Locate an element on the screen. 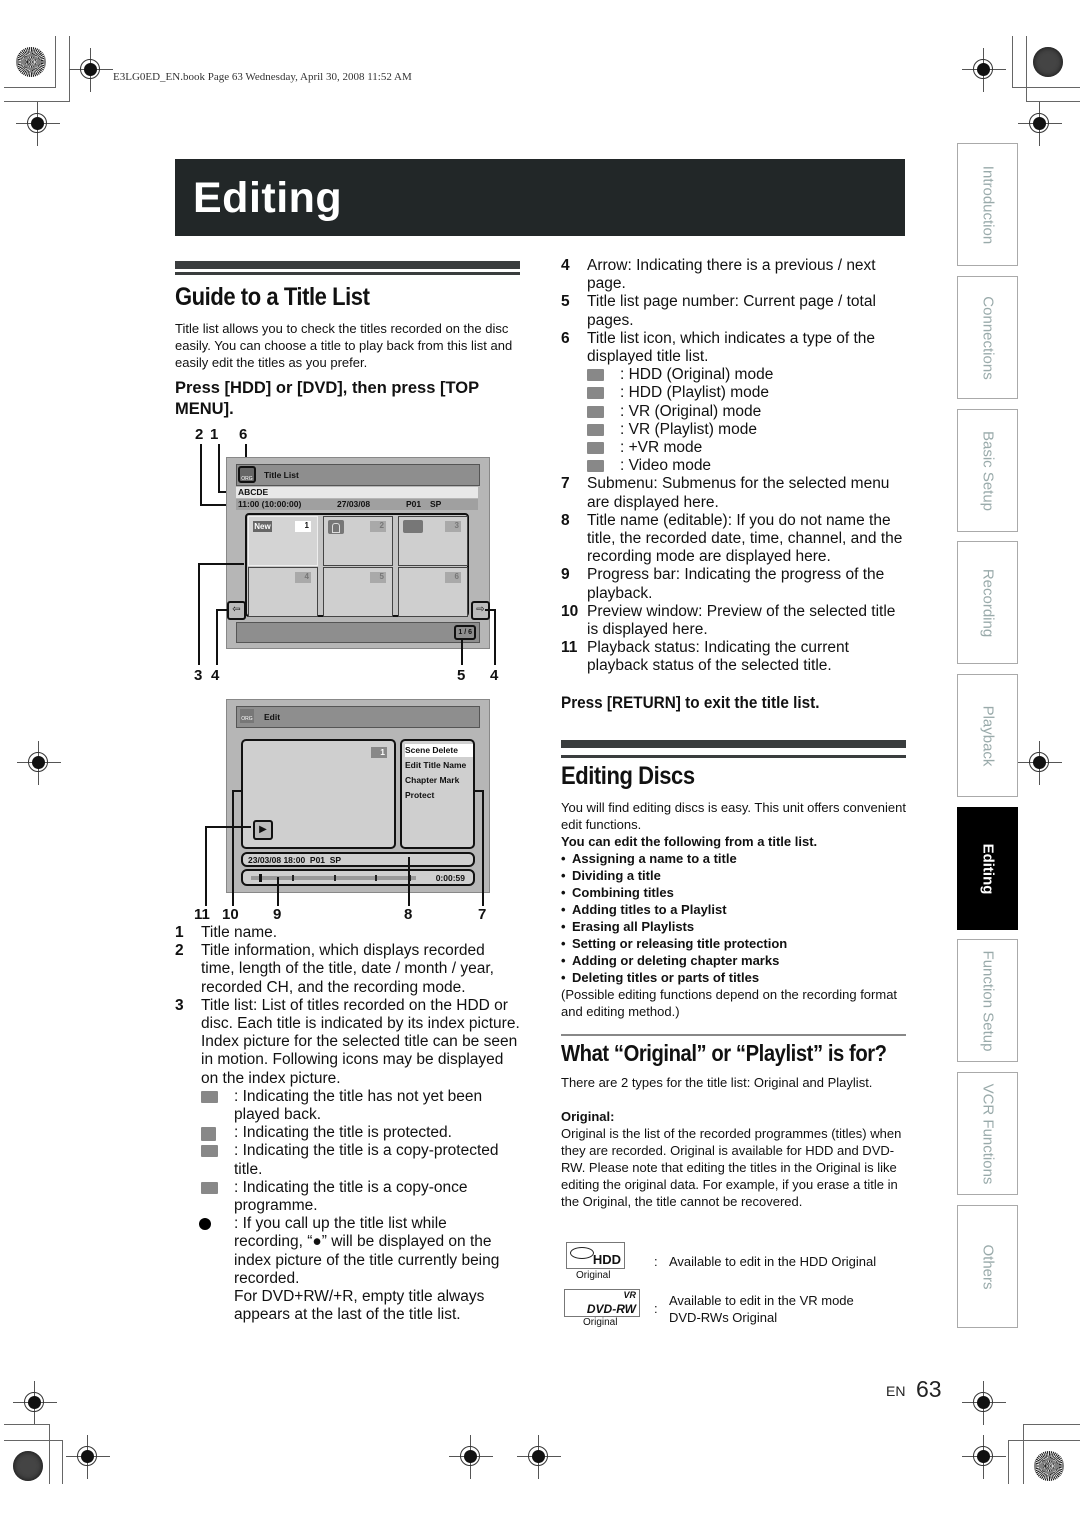  hdd-playlist-icon is located at coordinates (595, 393).